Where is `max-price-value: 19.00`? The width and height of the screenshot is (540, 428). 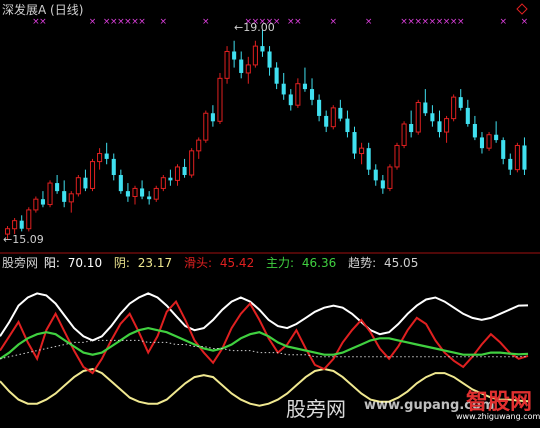 max-price-value: 19.00 is located at coordinates (259, 27).